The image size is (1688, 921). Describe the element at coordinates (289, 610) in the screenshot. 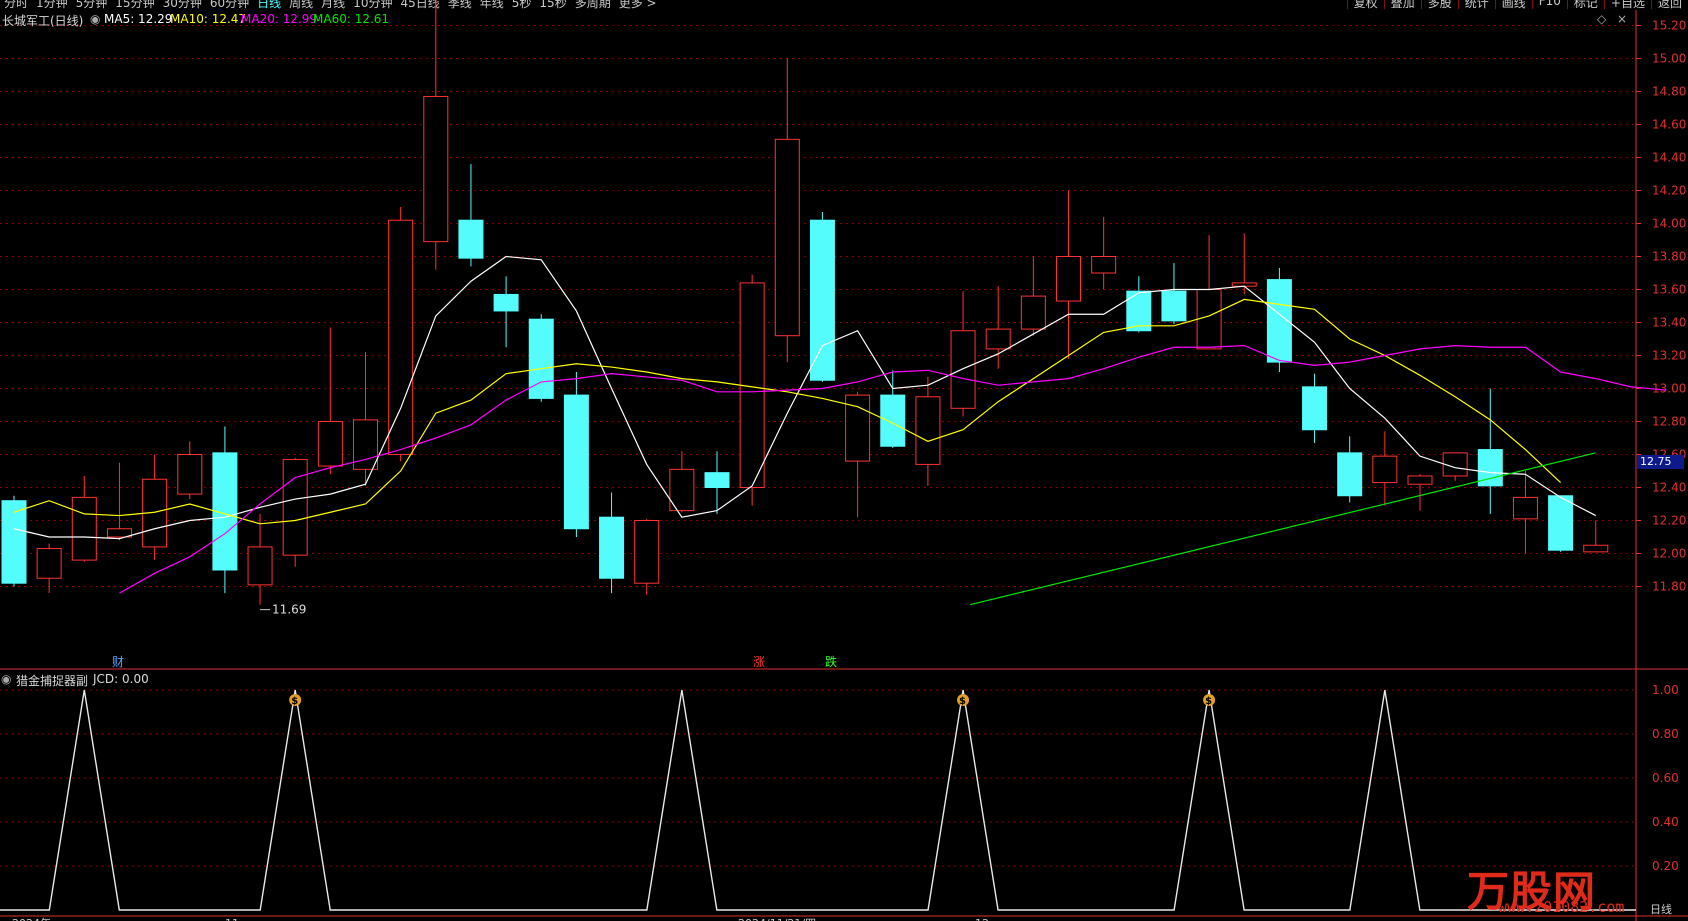

I see `low-price-label: 11.69` at that location.